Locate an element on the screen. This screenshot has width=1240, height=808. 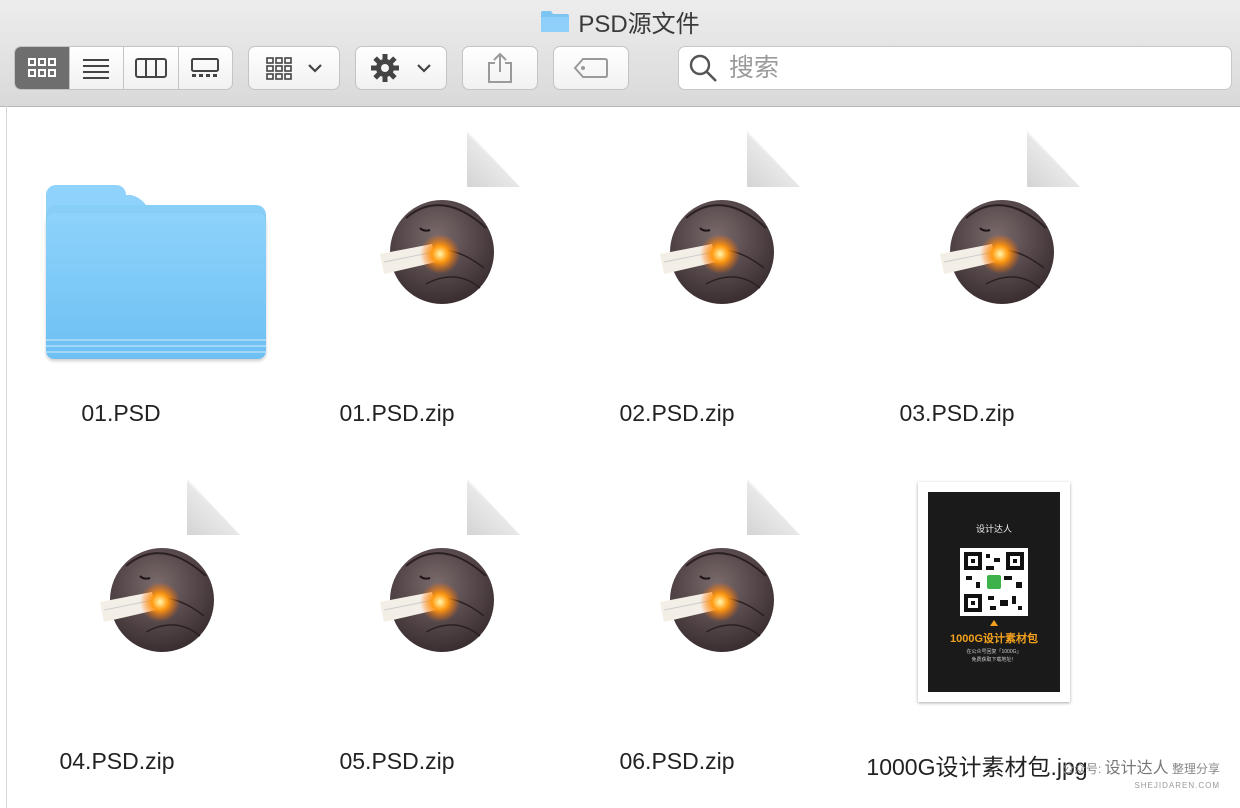
file-item-folder: 01.PSD is located at coordinates (136, 292).